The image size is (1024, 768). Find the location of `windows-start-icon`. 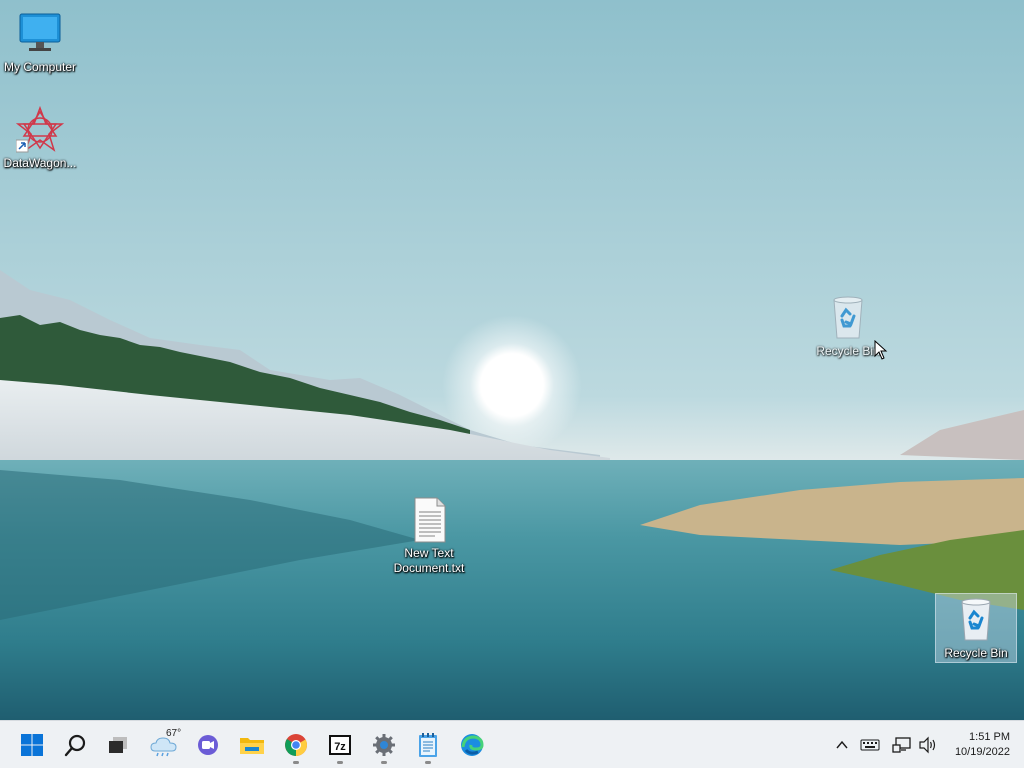

windows-start-icon is located at coordinates (32, 745).